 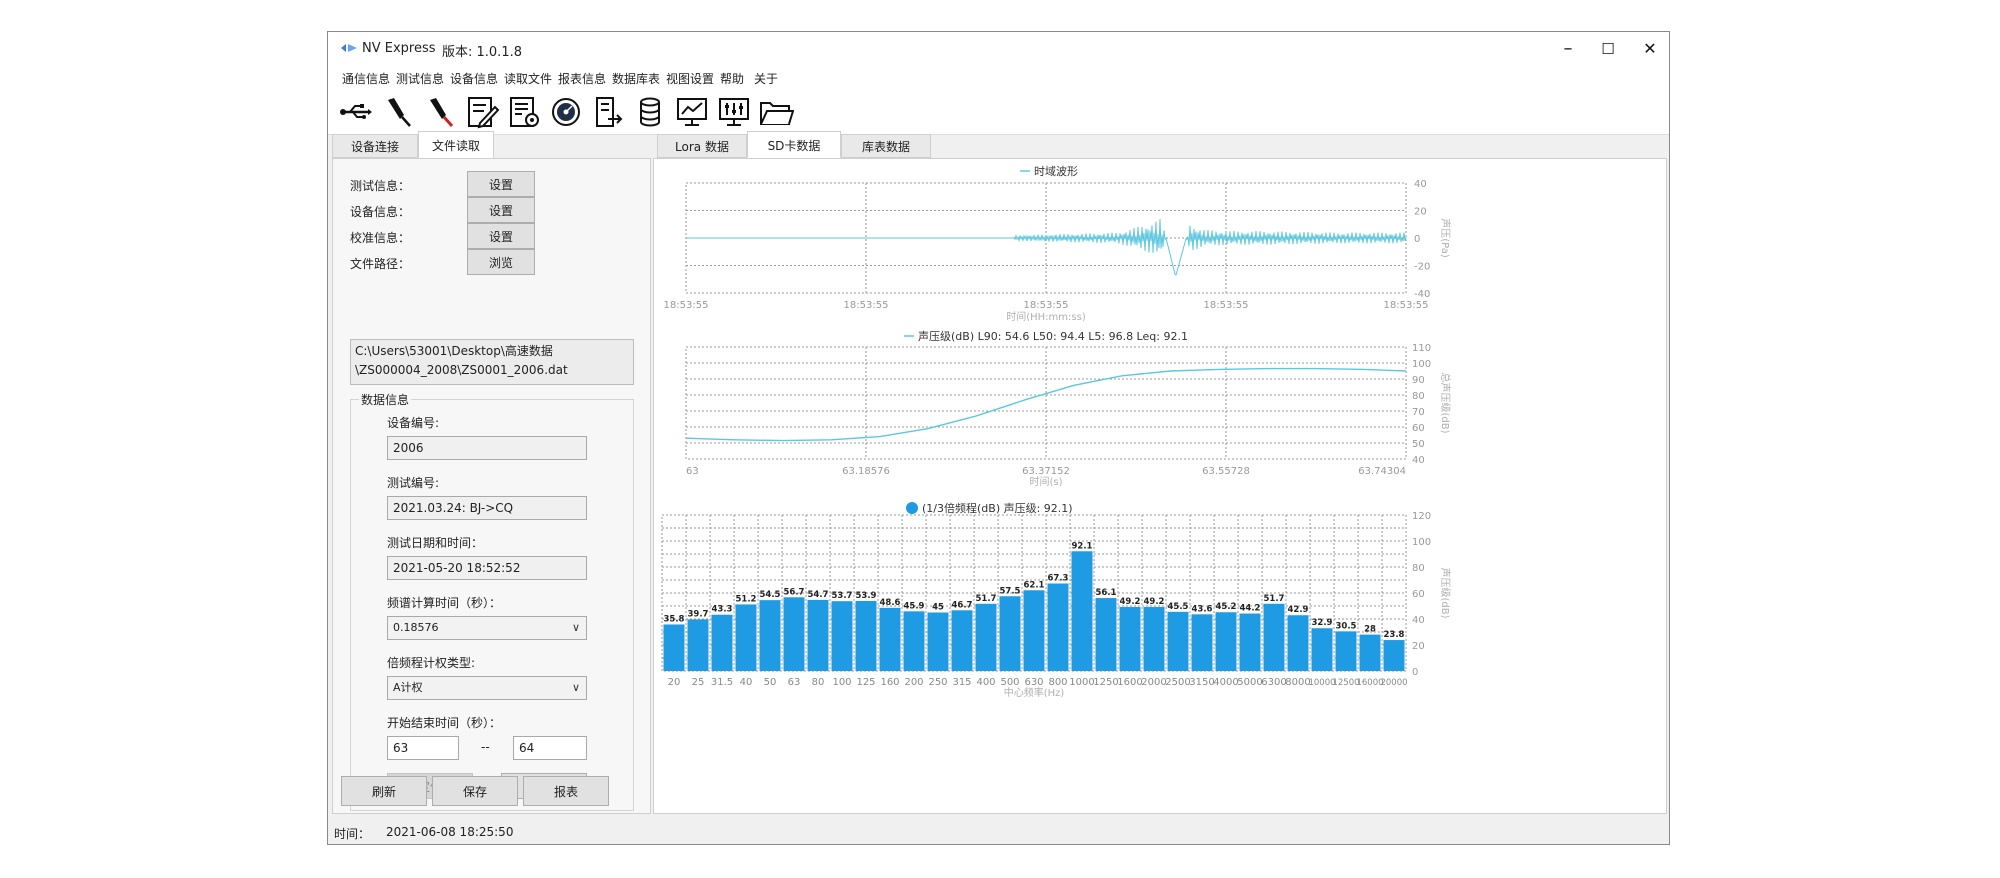 What do you see at coordinates (501, 262) in the screenshot?
I see `browse-button: 浏览` at bounding box center [501, 262].